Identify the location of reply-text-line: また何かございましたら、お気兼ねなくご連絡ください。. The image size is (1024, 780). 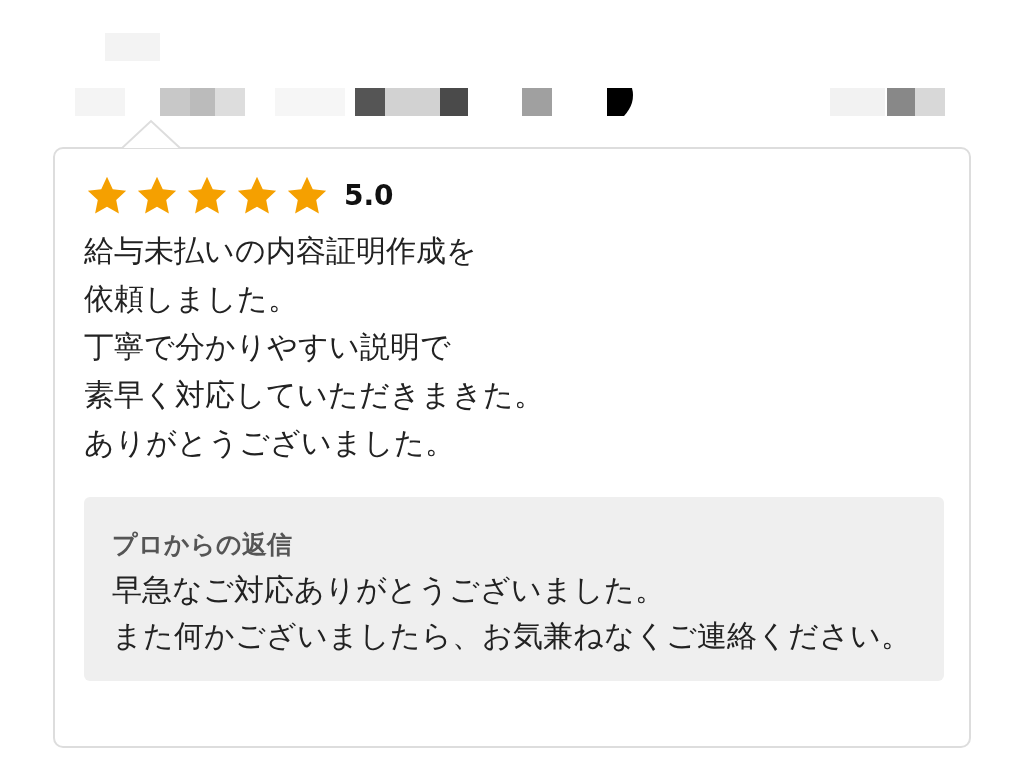
(512, 636).